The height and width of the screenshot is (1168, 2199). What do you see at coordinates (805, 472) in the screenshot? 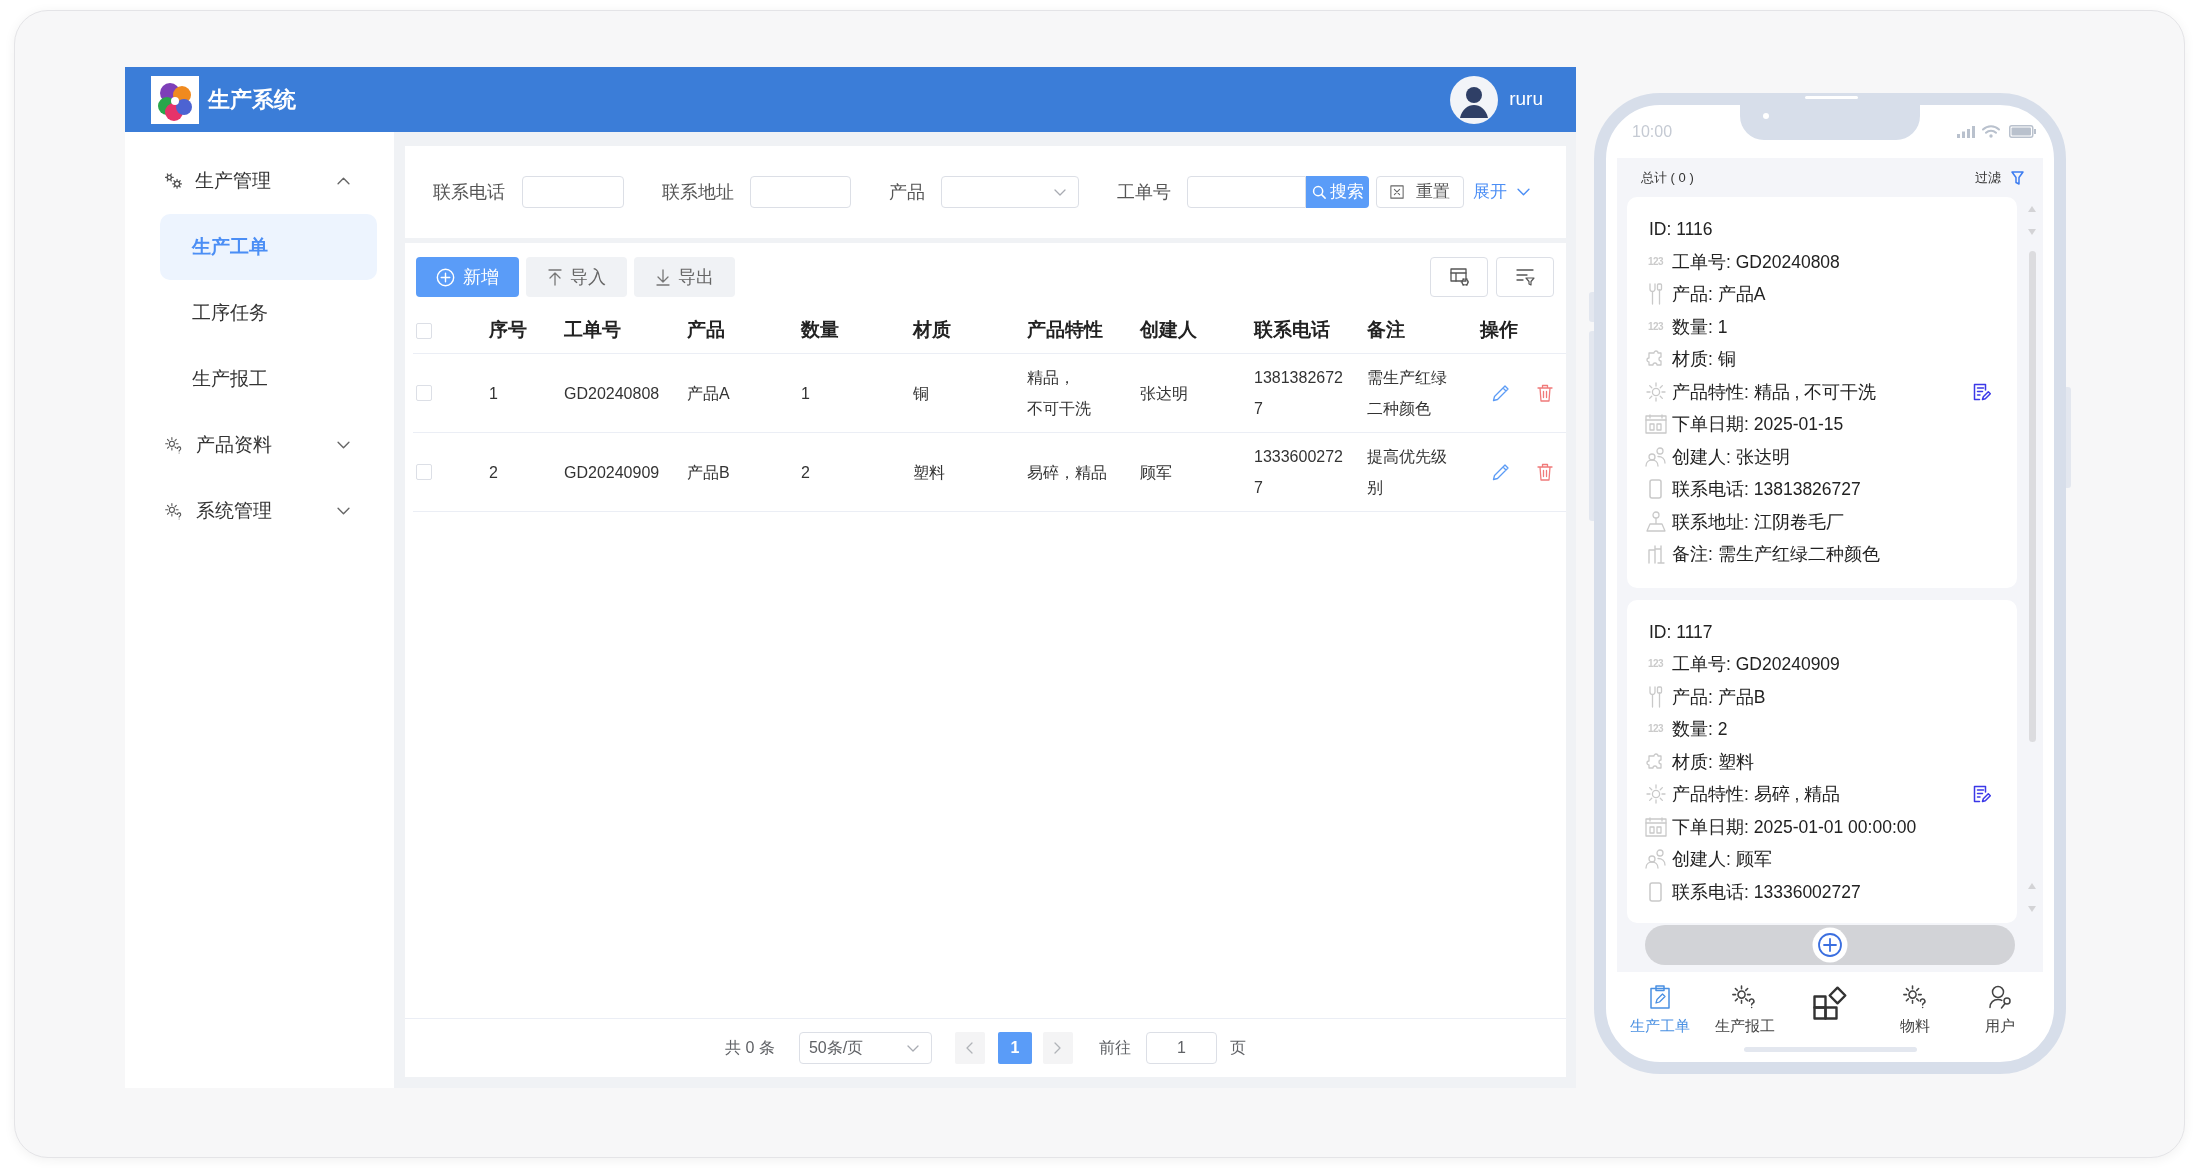
I see `table-cell-text: 2` at bounding box center [805, 472].